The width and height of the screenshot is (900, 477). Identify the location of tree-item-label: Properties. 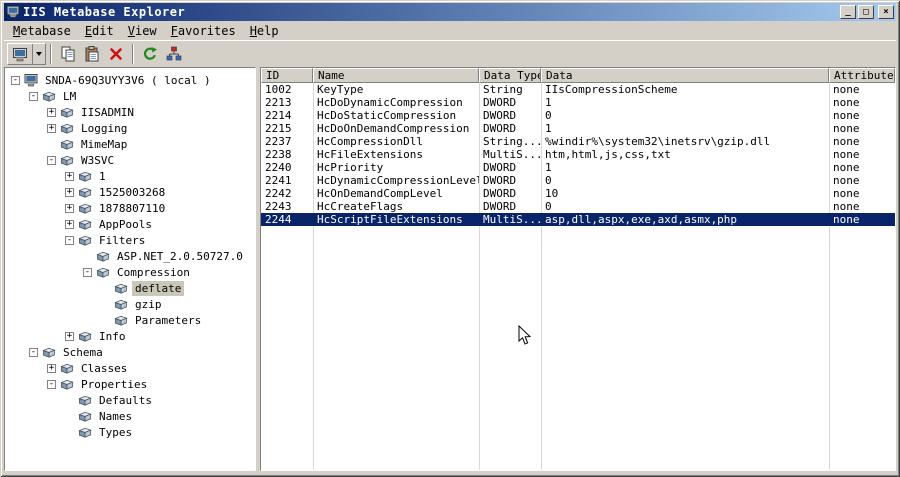
(114, 384).